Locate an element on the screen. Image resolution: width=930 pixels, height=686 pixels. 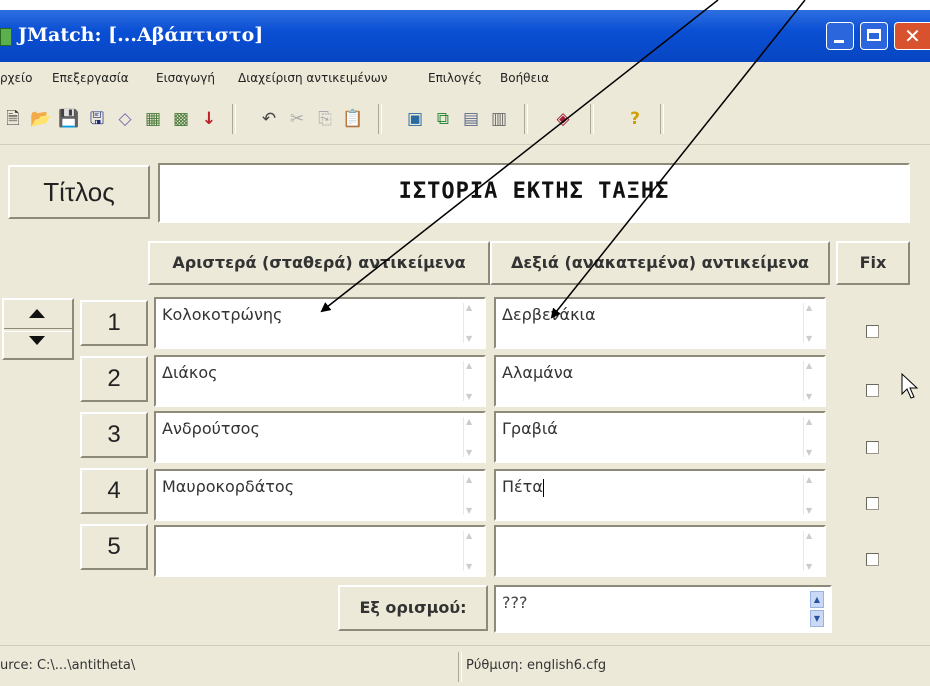
scroll-divider is located at coordinates (38, 330).